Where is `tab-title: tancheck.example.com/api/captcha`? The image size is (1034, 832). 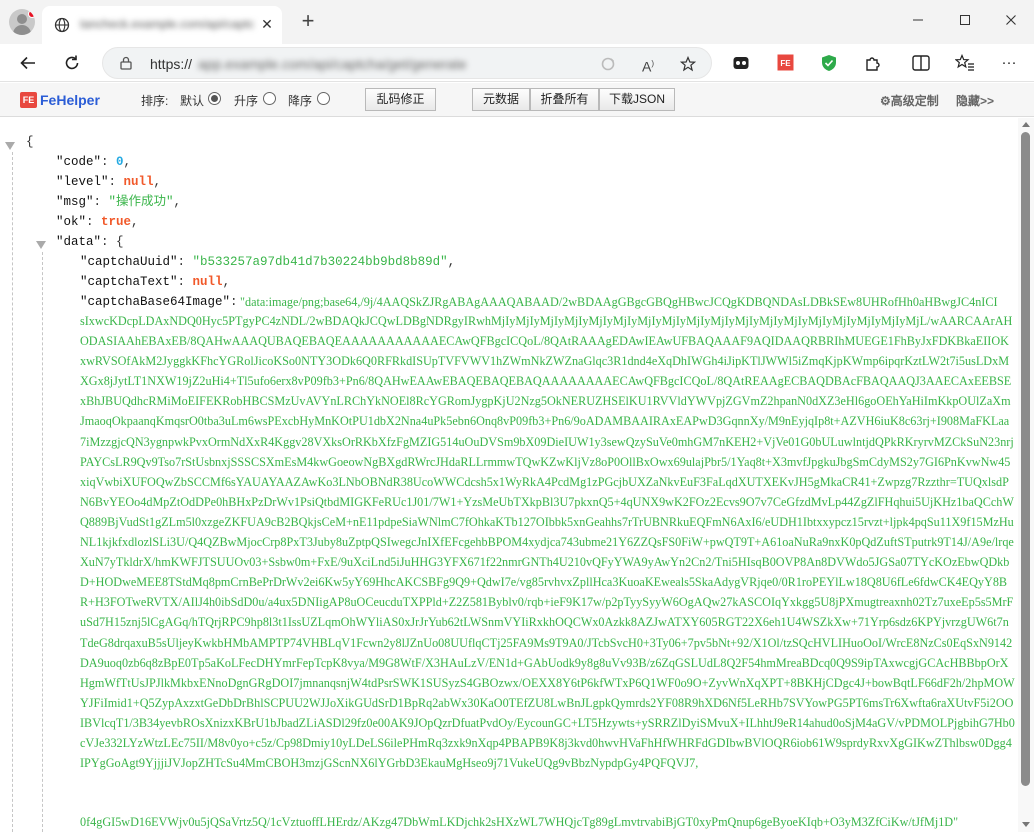
tab-title: tancheck.example.com/api/captcha is located at coordinates (167, 24).